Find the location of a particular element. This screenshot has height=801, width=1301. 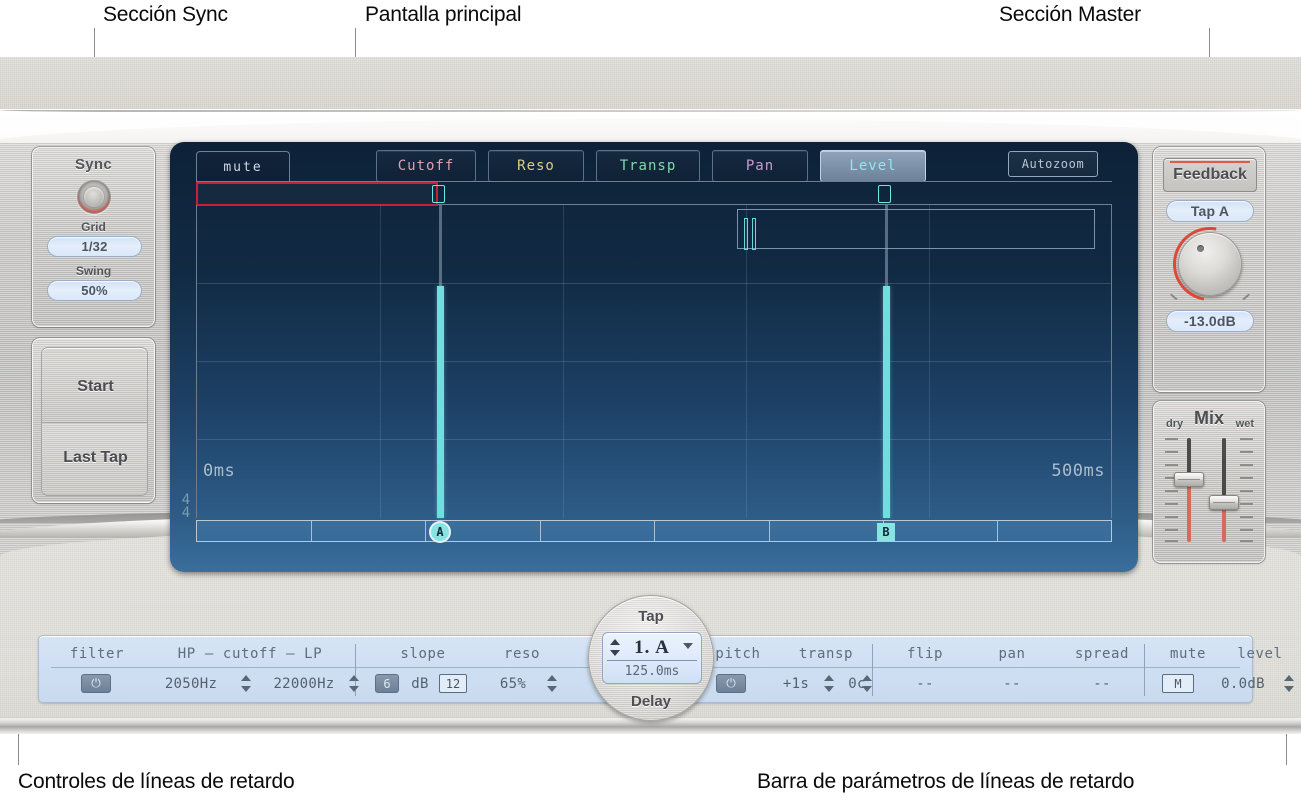

last-tap-button: Last Tap is located at coordinates (94, 458).